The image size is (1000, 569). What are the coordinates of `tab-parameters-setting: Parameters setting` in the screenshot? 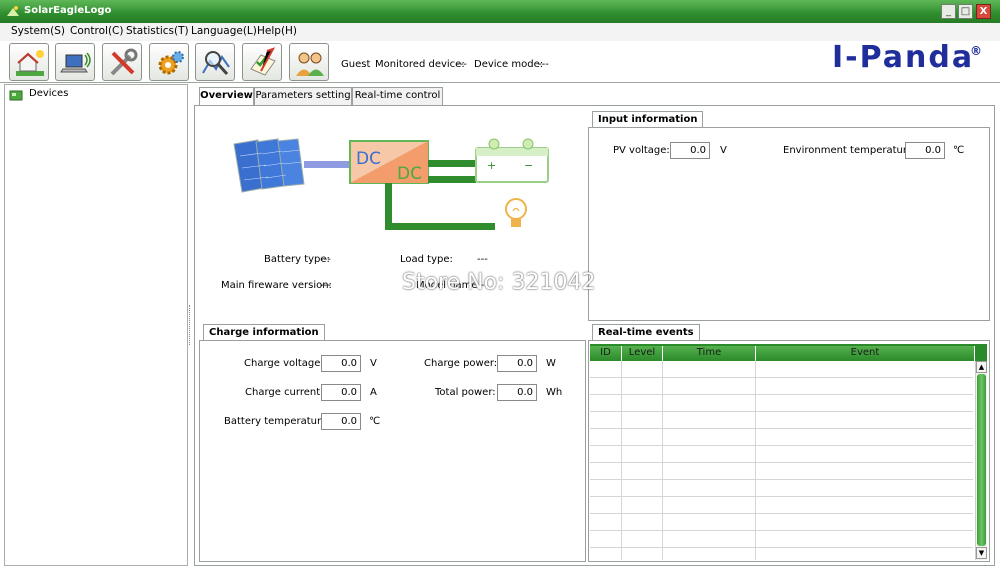 It's located at (303, 96).